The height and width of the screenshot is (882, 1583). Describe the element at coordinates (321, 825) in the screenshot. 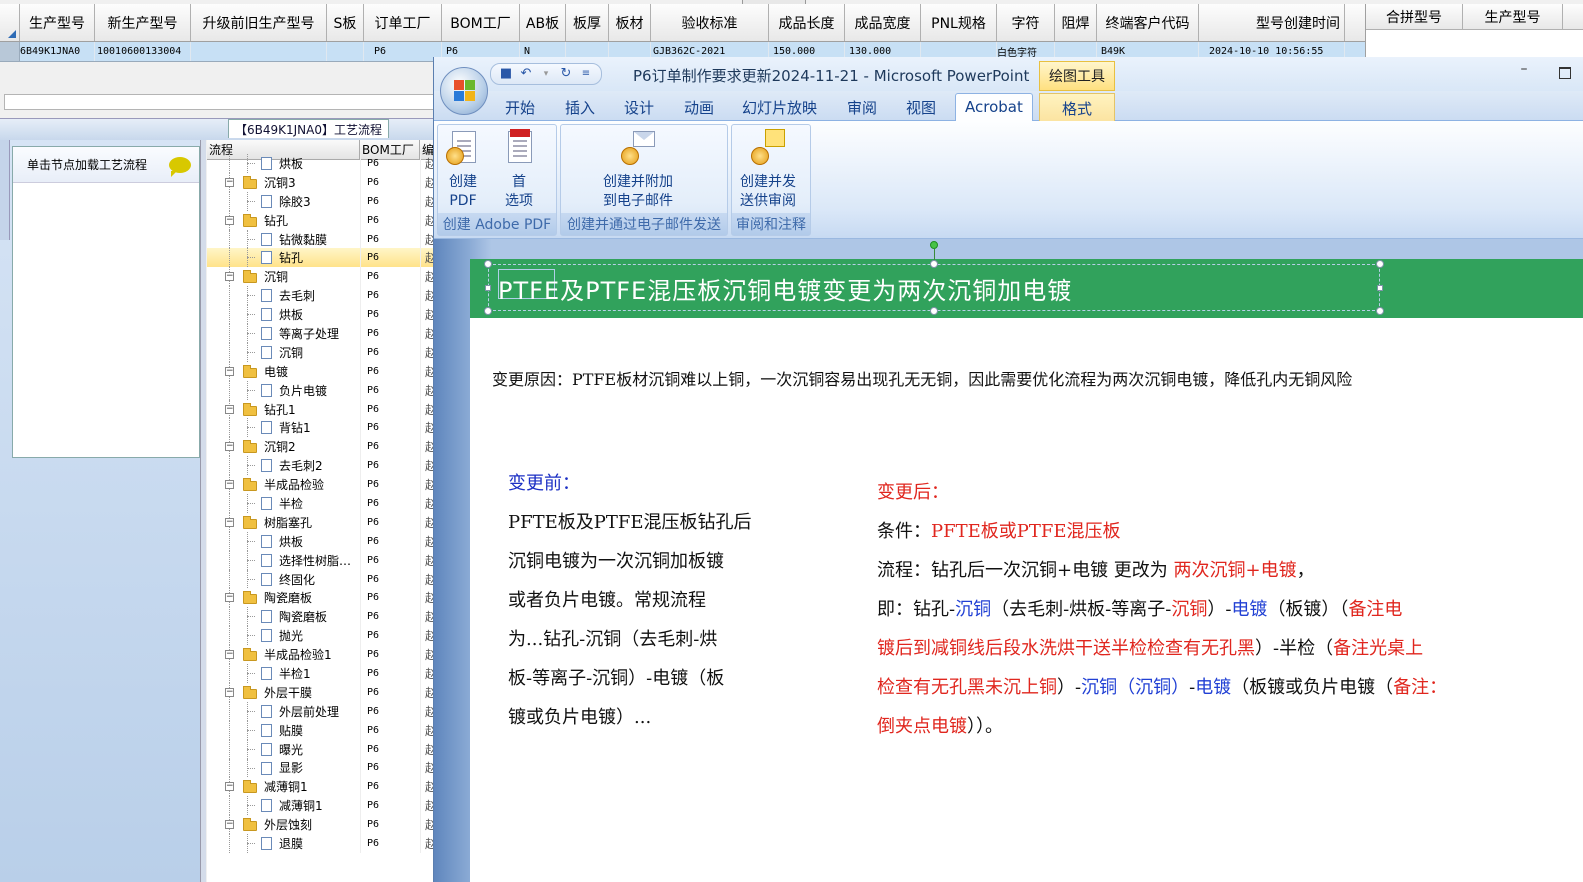

I see `tree-row: − 外层蚀刻 P6 赵` at that location.